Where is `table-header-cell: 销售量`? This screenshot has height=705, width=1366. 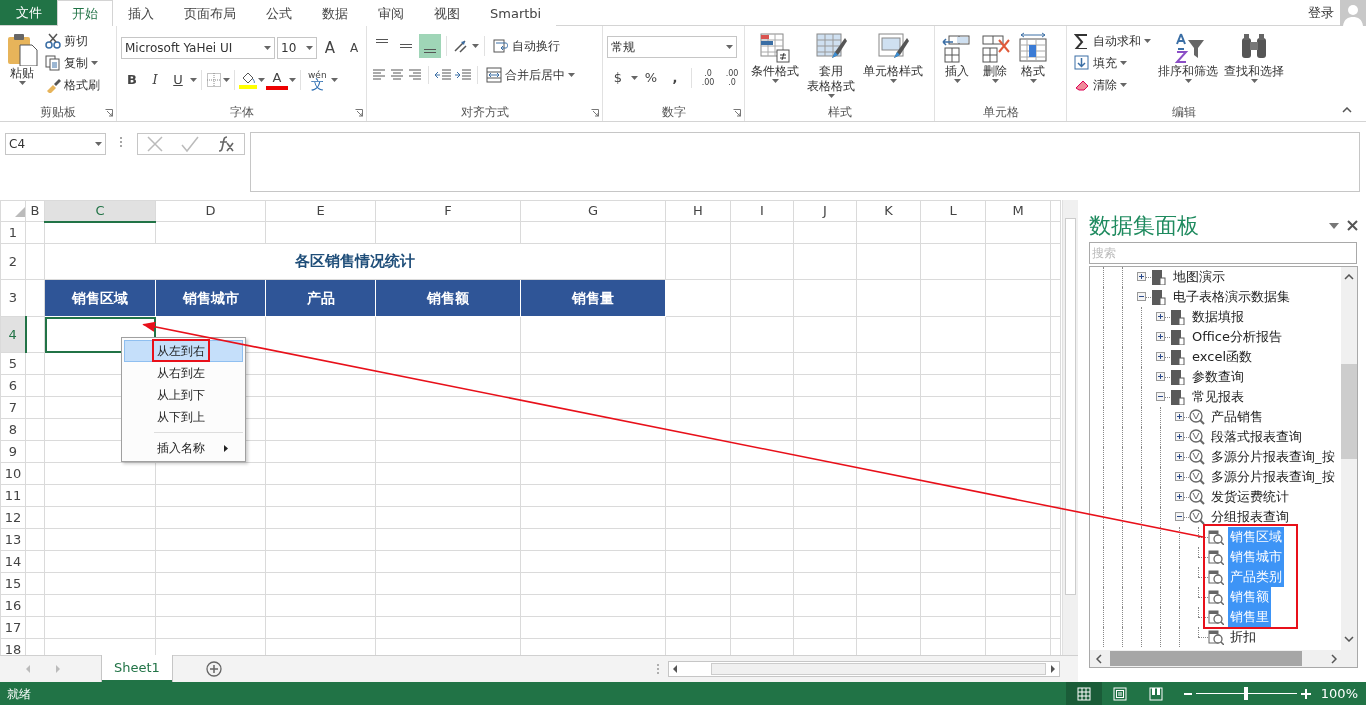 table-header-cell: 销售量 is located at coordinates (593, 298).